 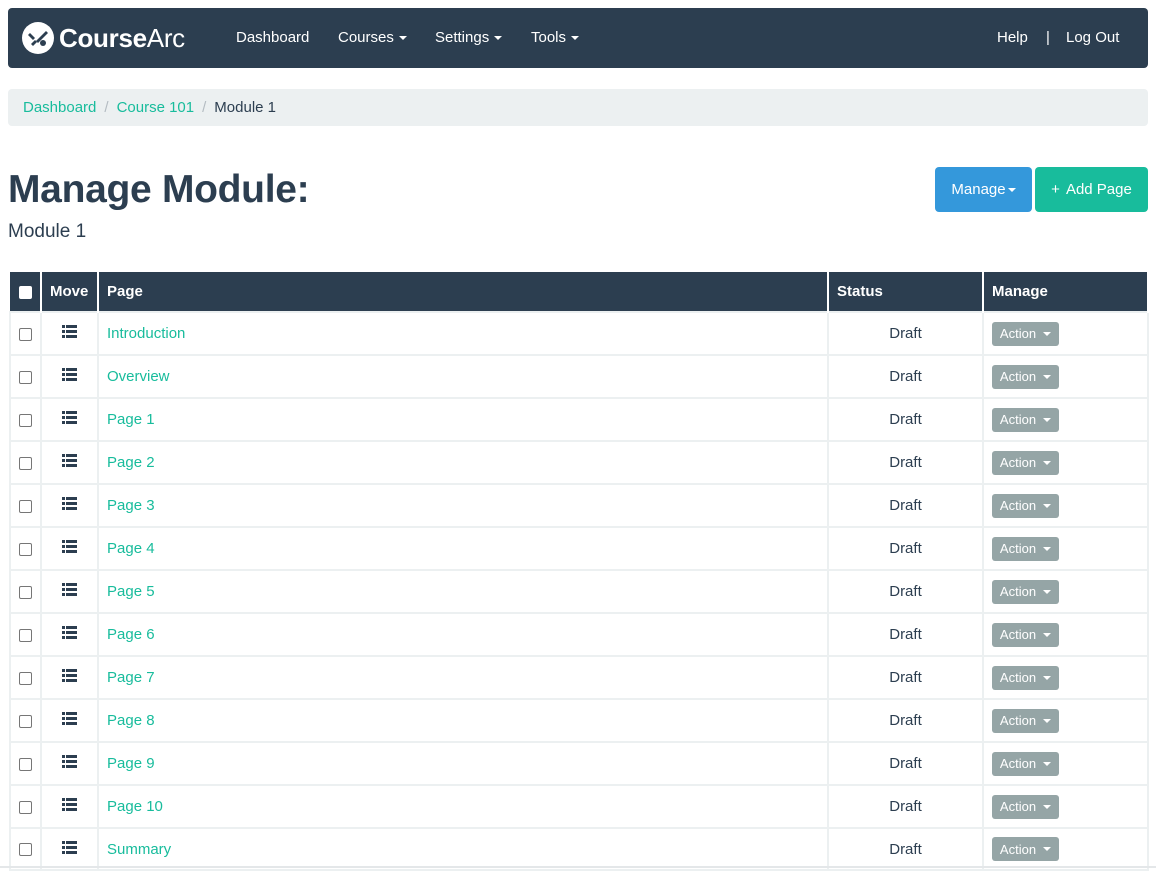 I want to click on table-row: Page 5 Draft Action, so click(x=579, y=591).